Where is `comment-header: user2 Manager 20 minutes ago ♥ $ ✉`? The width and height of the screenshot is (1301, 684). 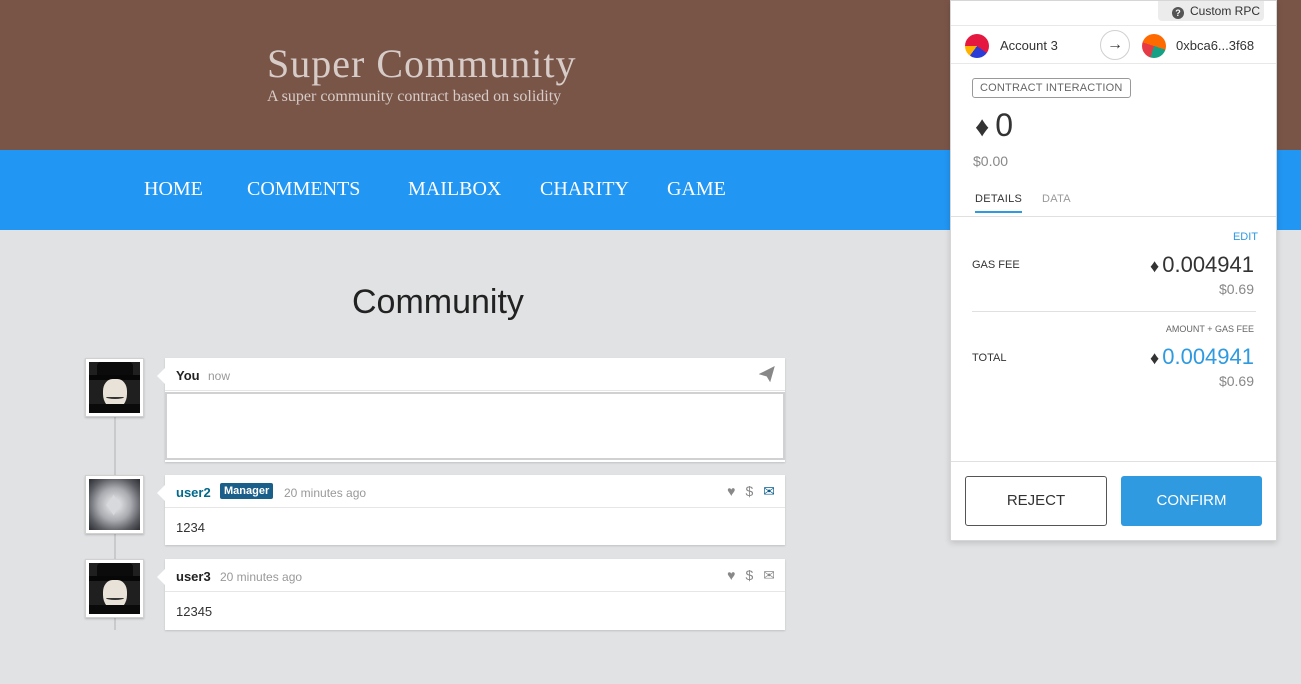
comment-header: user2 Manager 20 minutes ago ♥ $ ✉ is located at coordinates (475, 491).